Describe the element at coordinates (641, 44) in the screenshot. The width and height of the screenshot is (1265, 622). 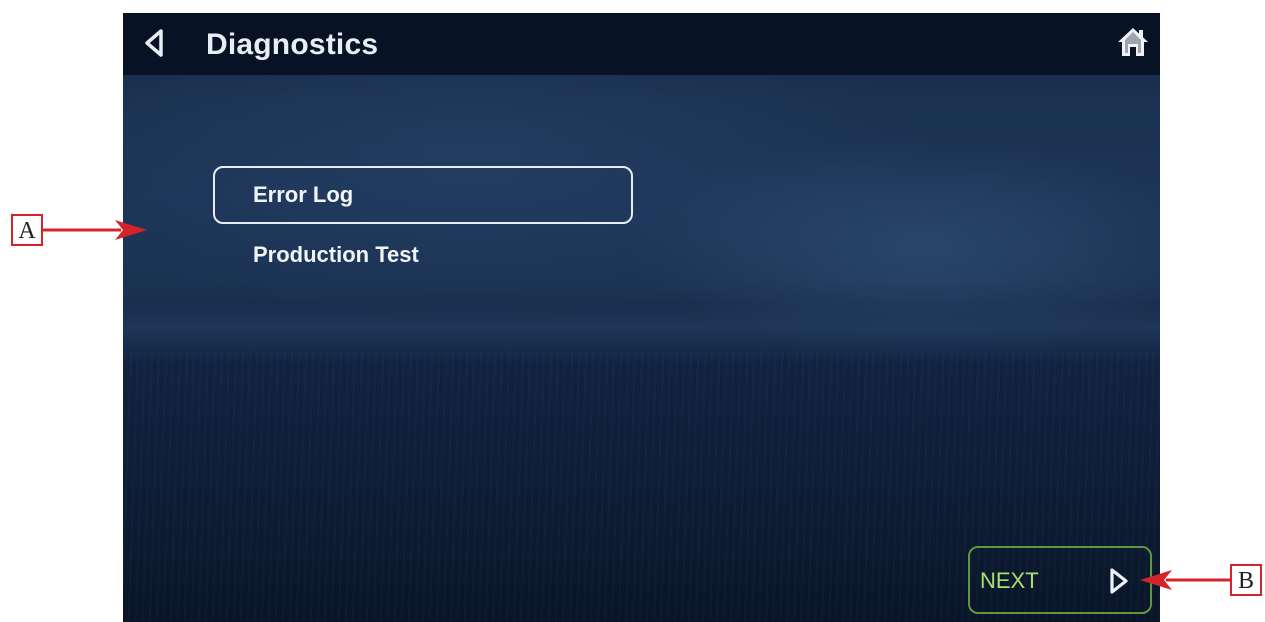
I see `title-bar: Diagnostics` at that location.